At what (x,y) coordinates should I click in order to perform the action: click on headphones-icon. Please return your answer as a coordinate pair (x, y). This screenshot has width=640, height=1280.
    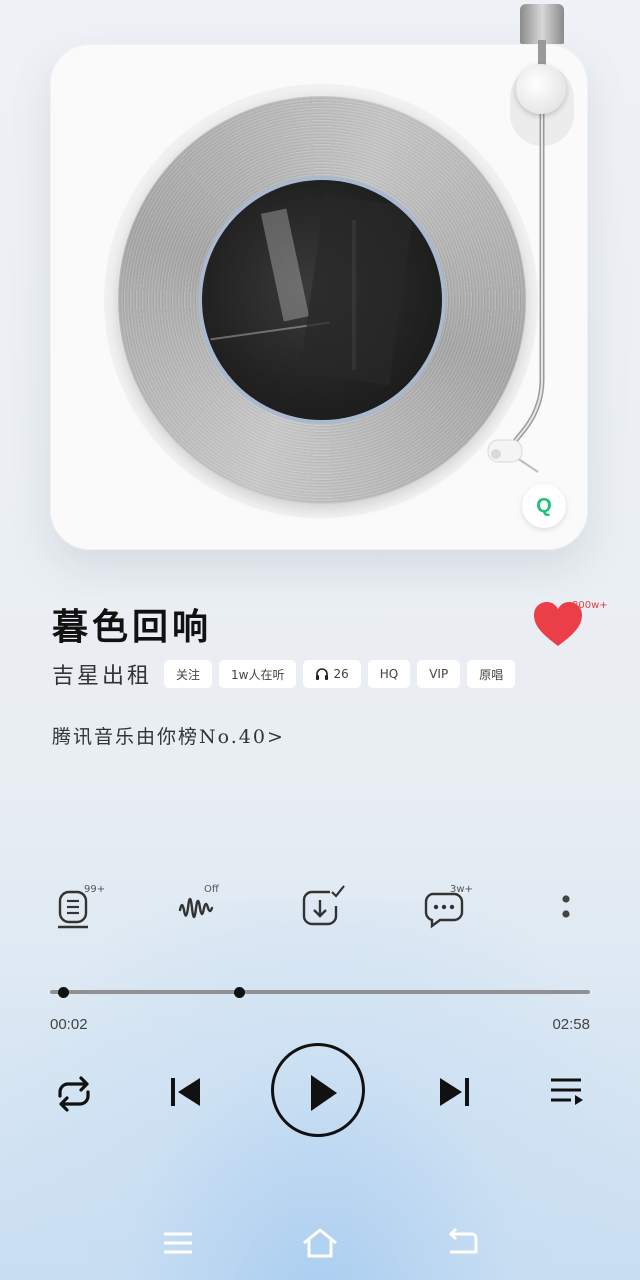
    Looking at the image, I should click on (322, 674).